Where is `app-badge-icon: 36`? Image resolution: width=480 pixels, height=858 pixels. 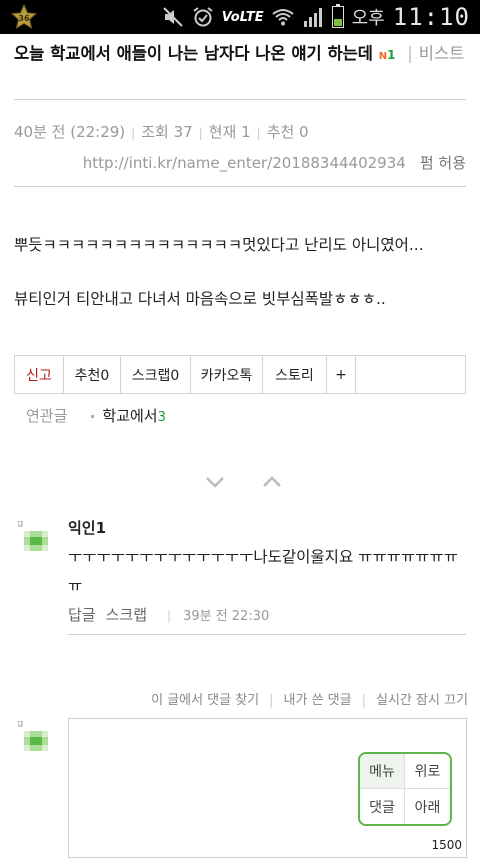 app-badge-icon: 36 is located at coordinates (24, 17).